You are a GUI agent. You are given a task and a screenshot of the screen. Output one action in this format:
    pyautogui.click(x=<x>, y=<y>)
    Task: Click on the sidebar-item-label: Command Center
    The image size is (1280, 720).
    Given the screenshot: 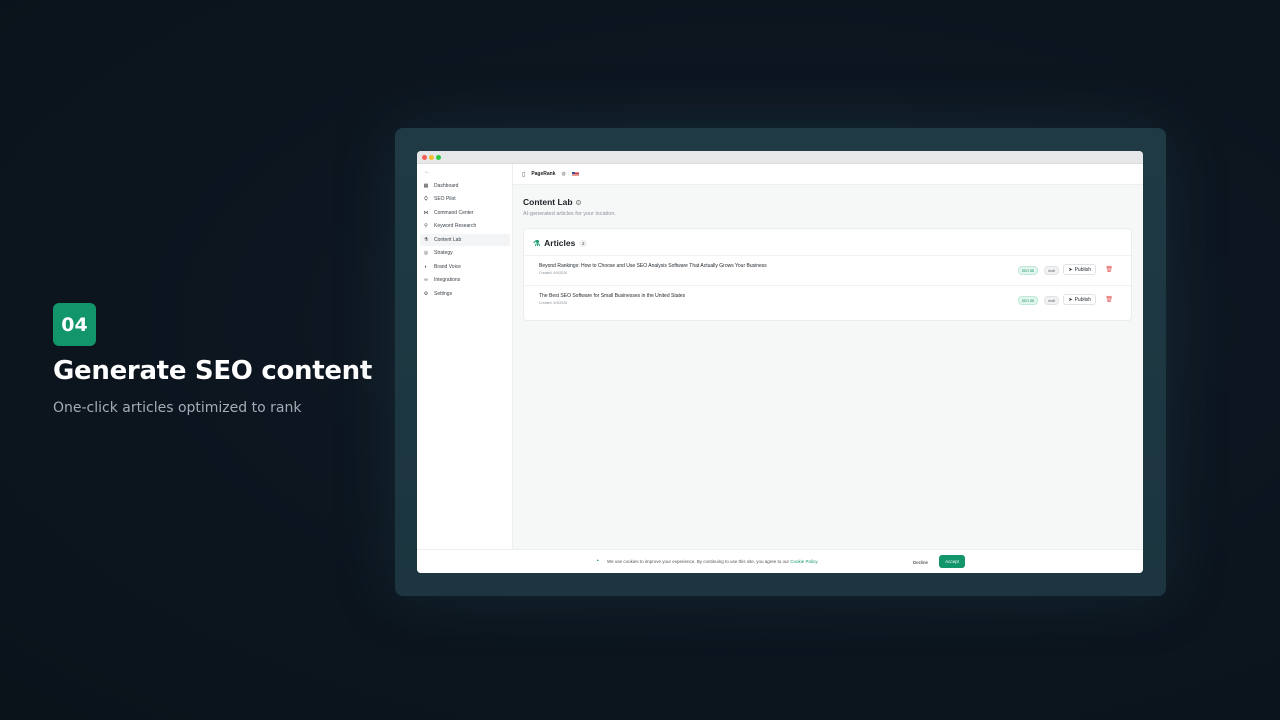 What is the action you would take?
    pyautogui.click(x=454, y=213)
    